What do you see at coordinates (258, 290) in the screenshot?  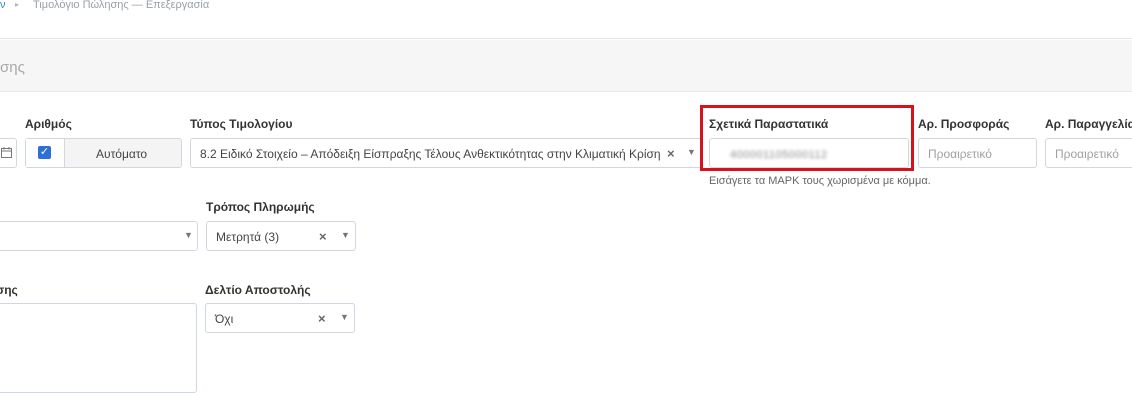 I see `delivery-note-label: Δελτίο Αποστολής` at bounding box center [258, 290].